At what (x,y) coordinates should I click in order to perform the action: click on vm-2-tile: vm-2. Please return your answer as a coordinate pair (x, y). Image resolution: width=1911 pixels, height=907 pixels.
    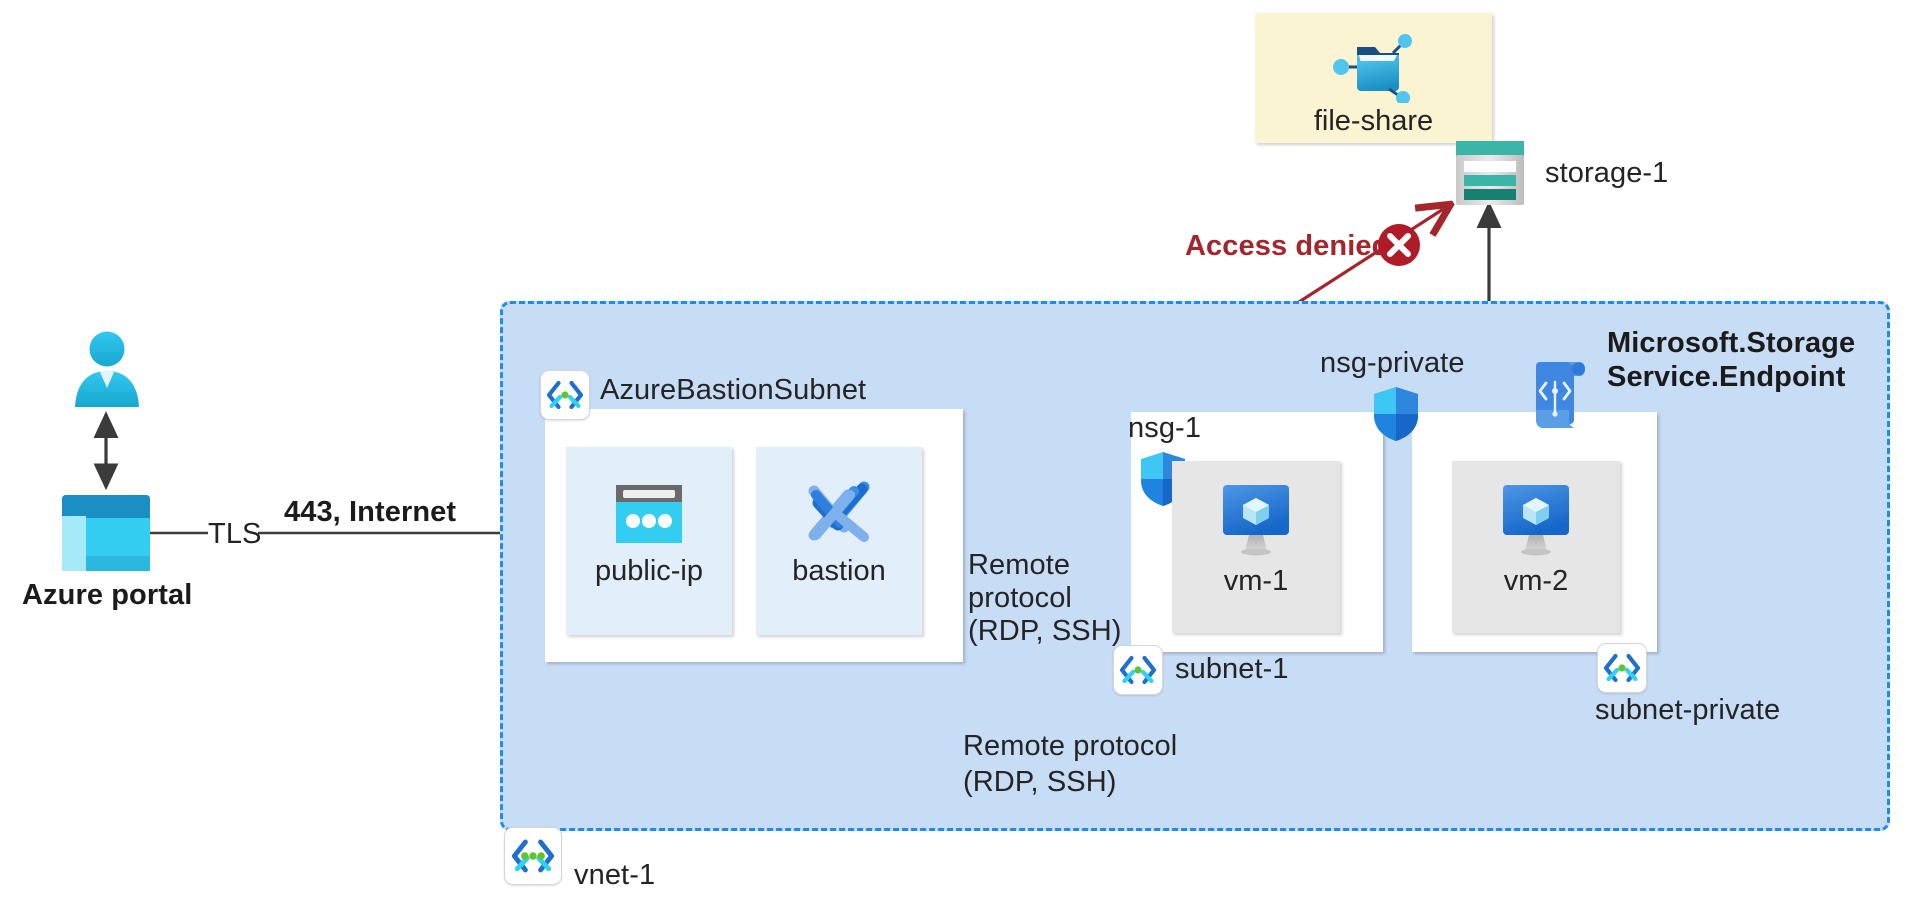
    Looking at the image, I should click on (1536, 547).